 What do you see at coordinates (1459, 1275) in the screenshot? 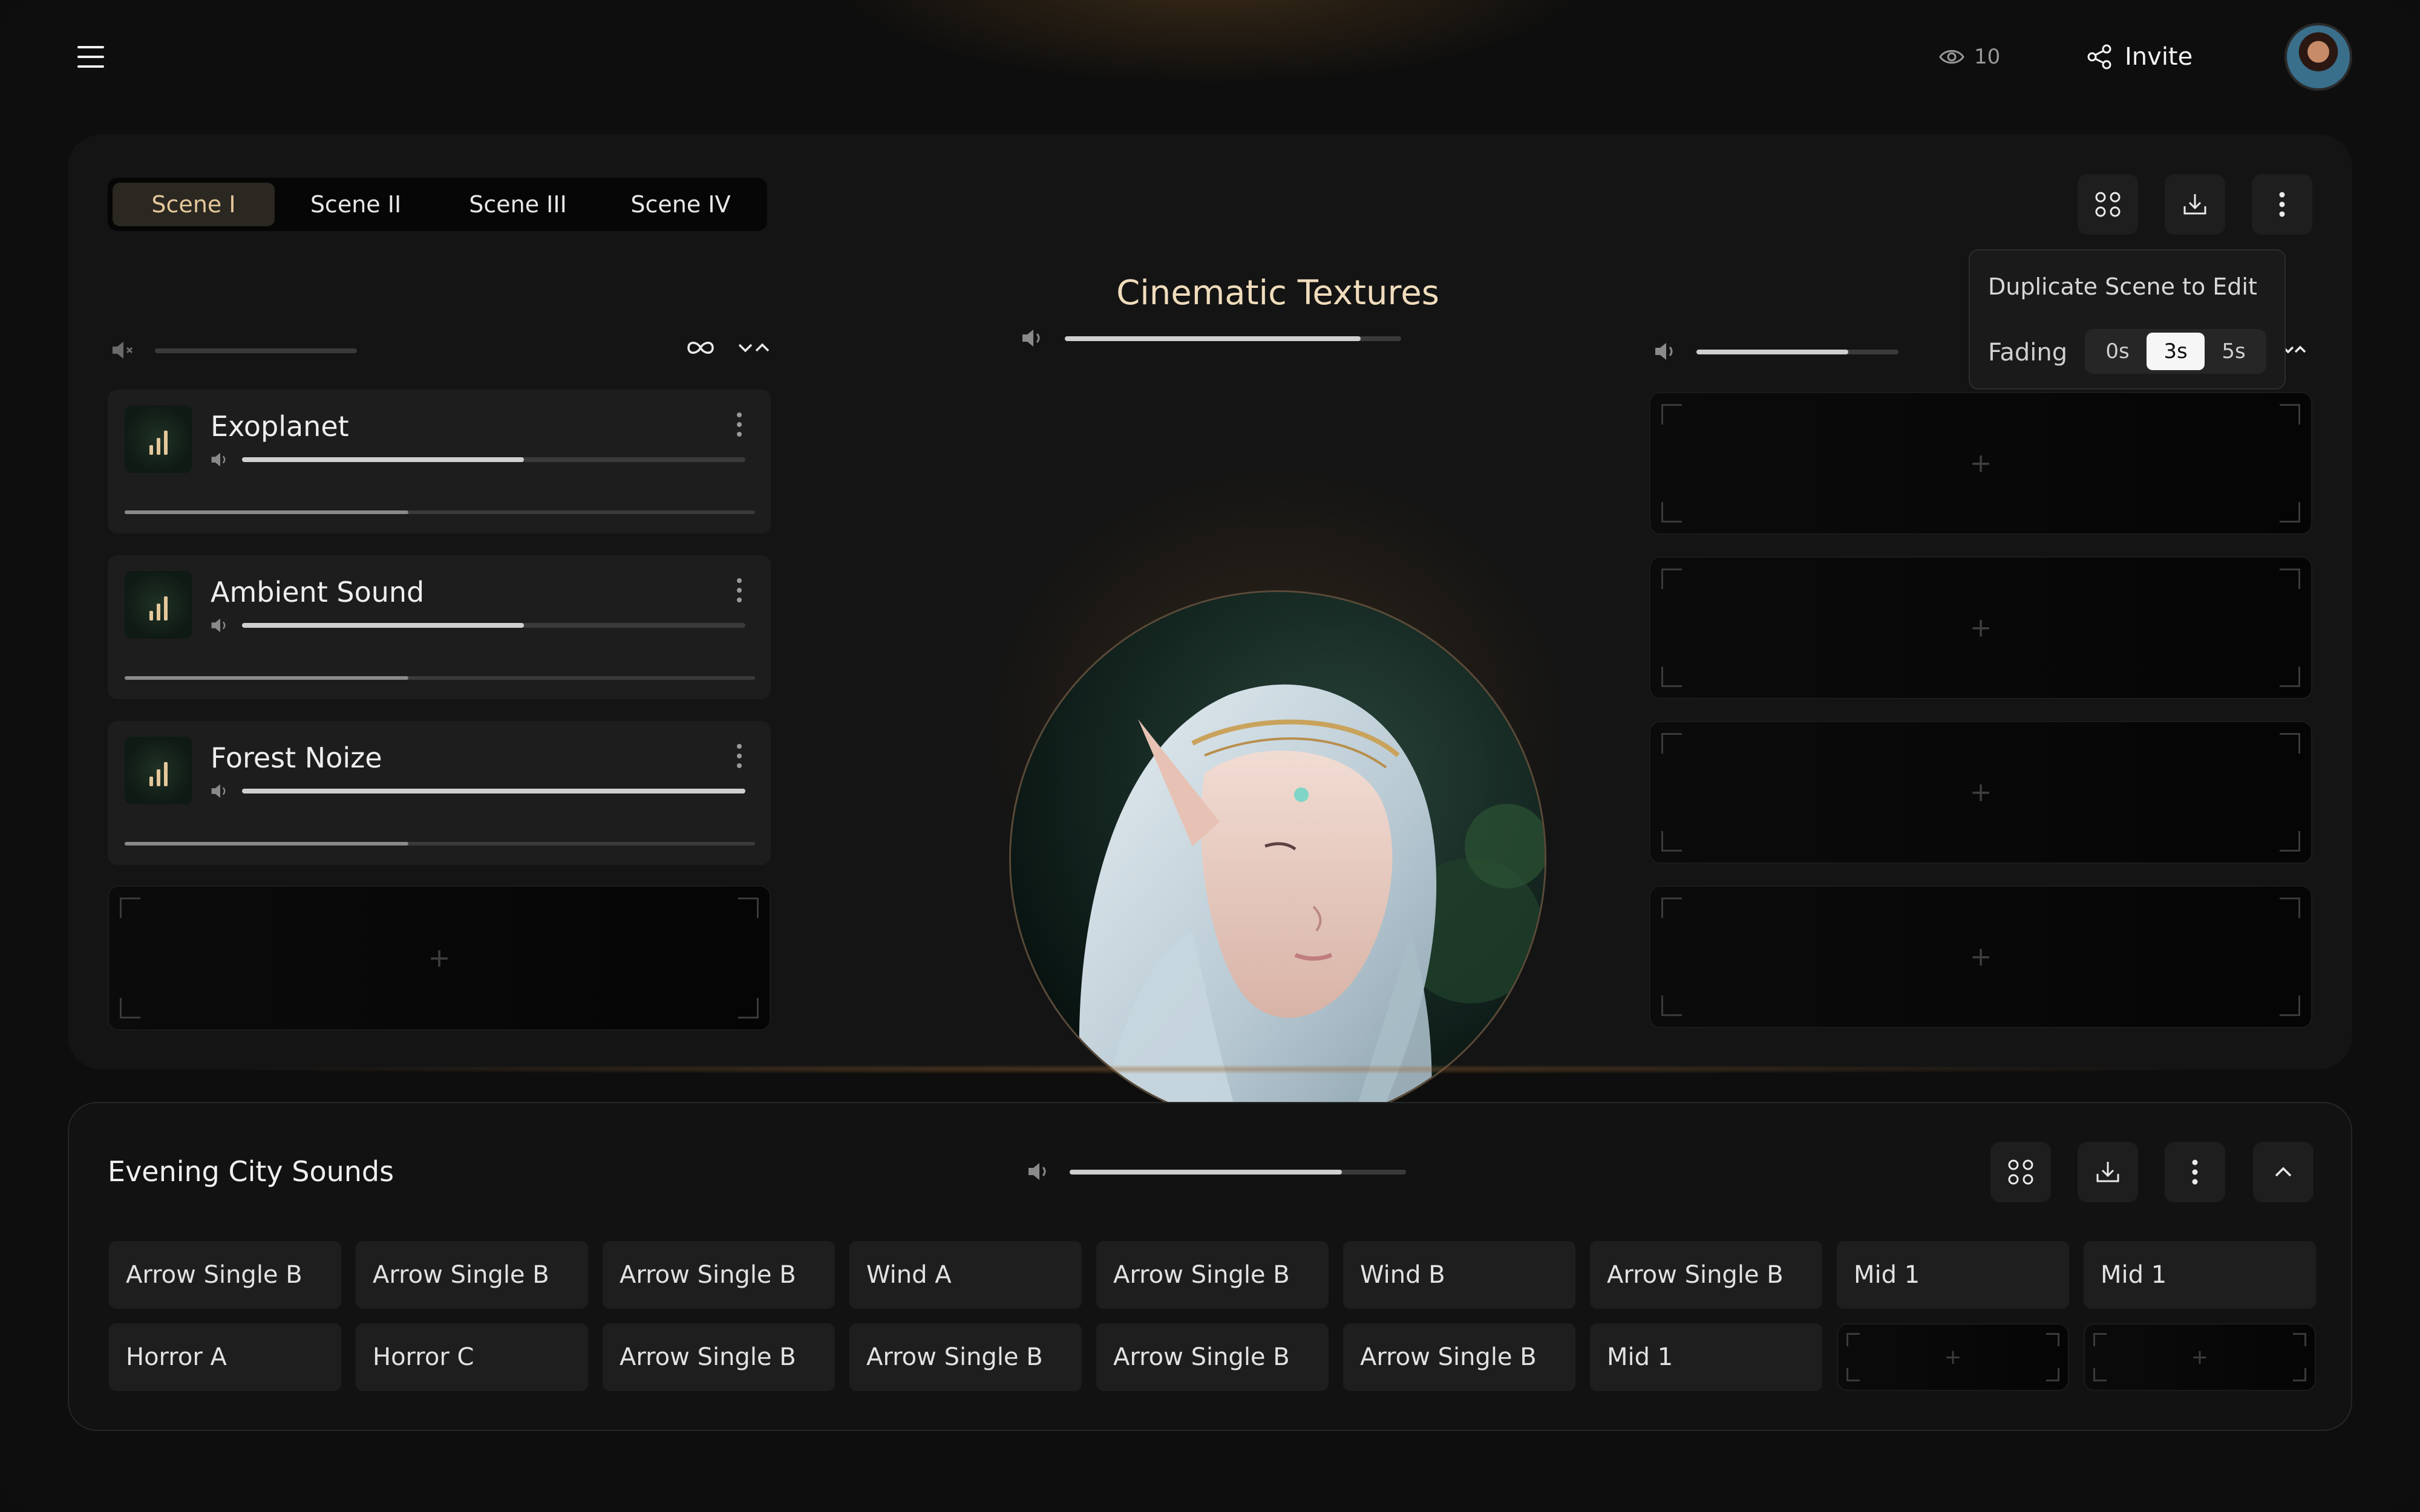
I see `sound-pad: Wind B` at bounding box center [1459, 1275].